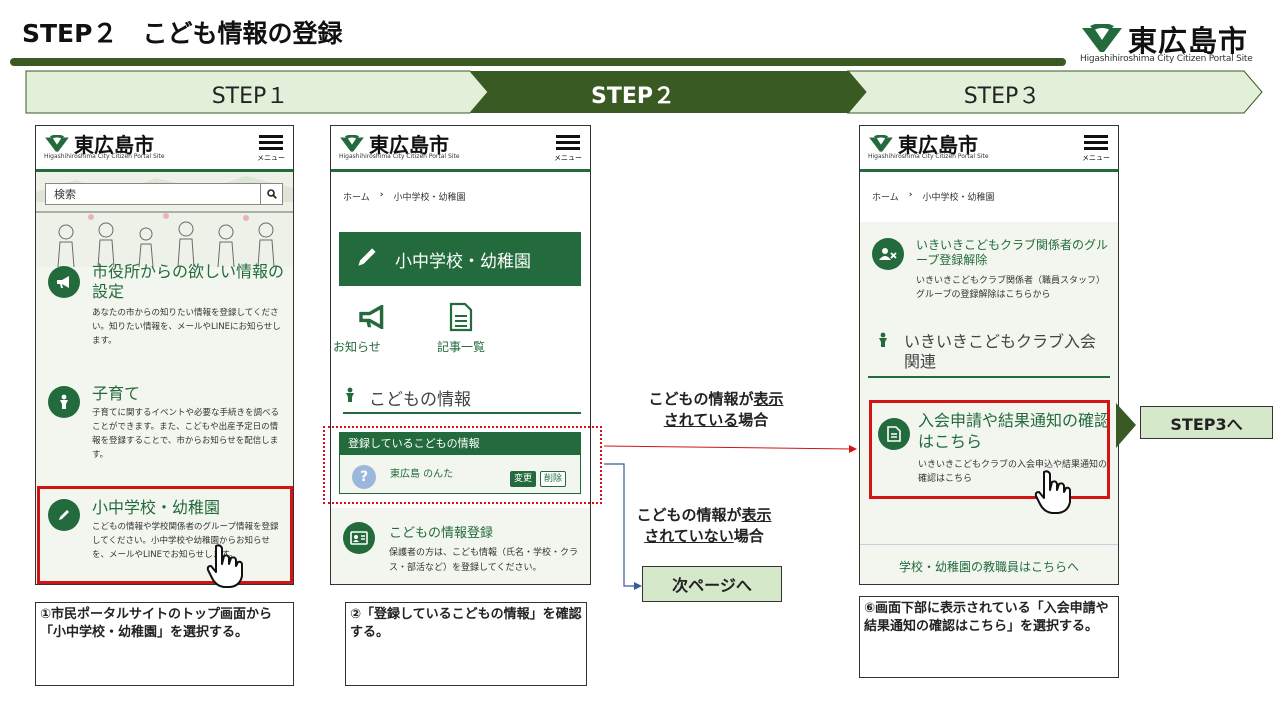 The image size is (1280, 720). I want to click on next-page-button: 次ページへ, so click(712, 584).